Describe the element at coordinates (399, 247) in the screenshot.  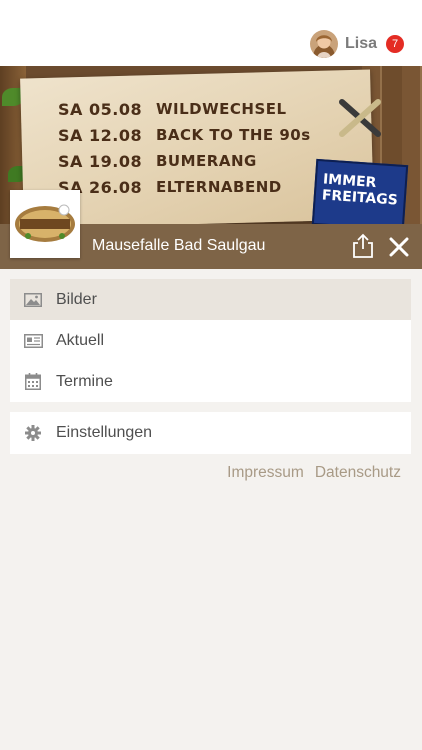
I see `close-icon` at that location.